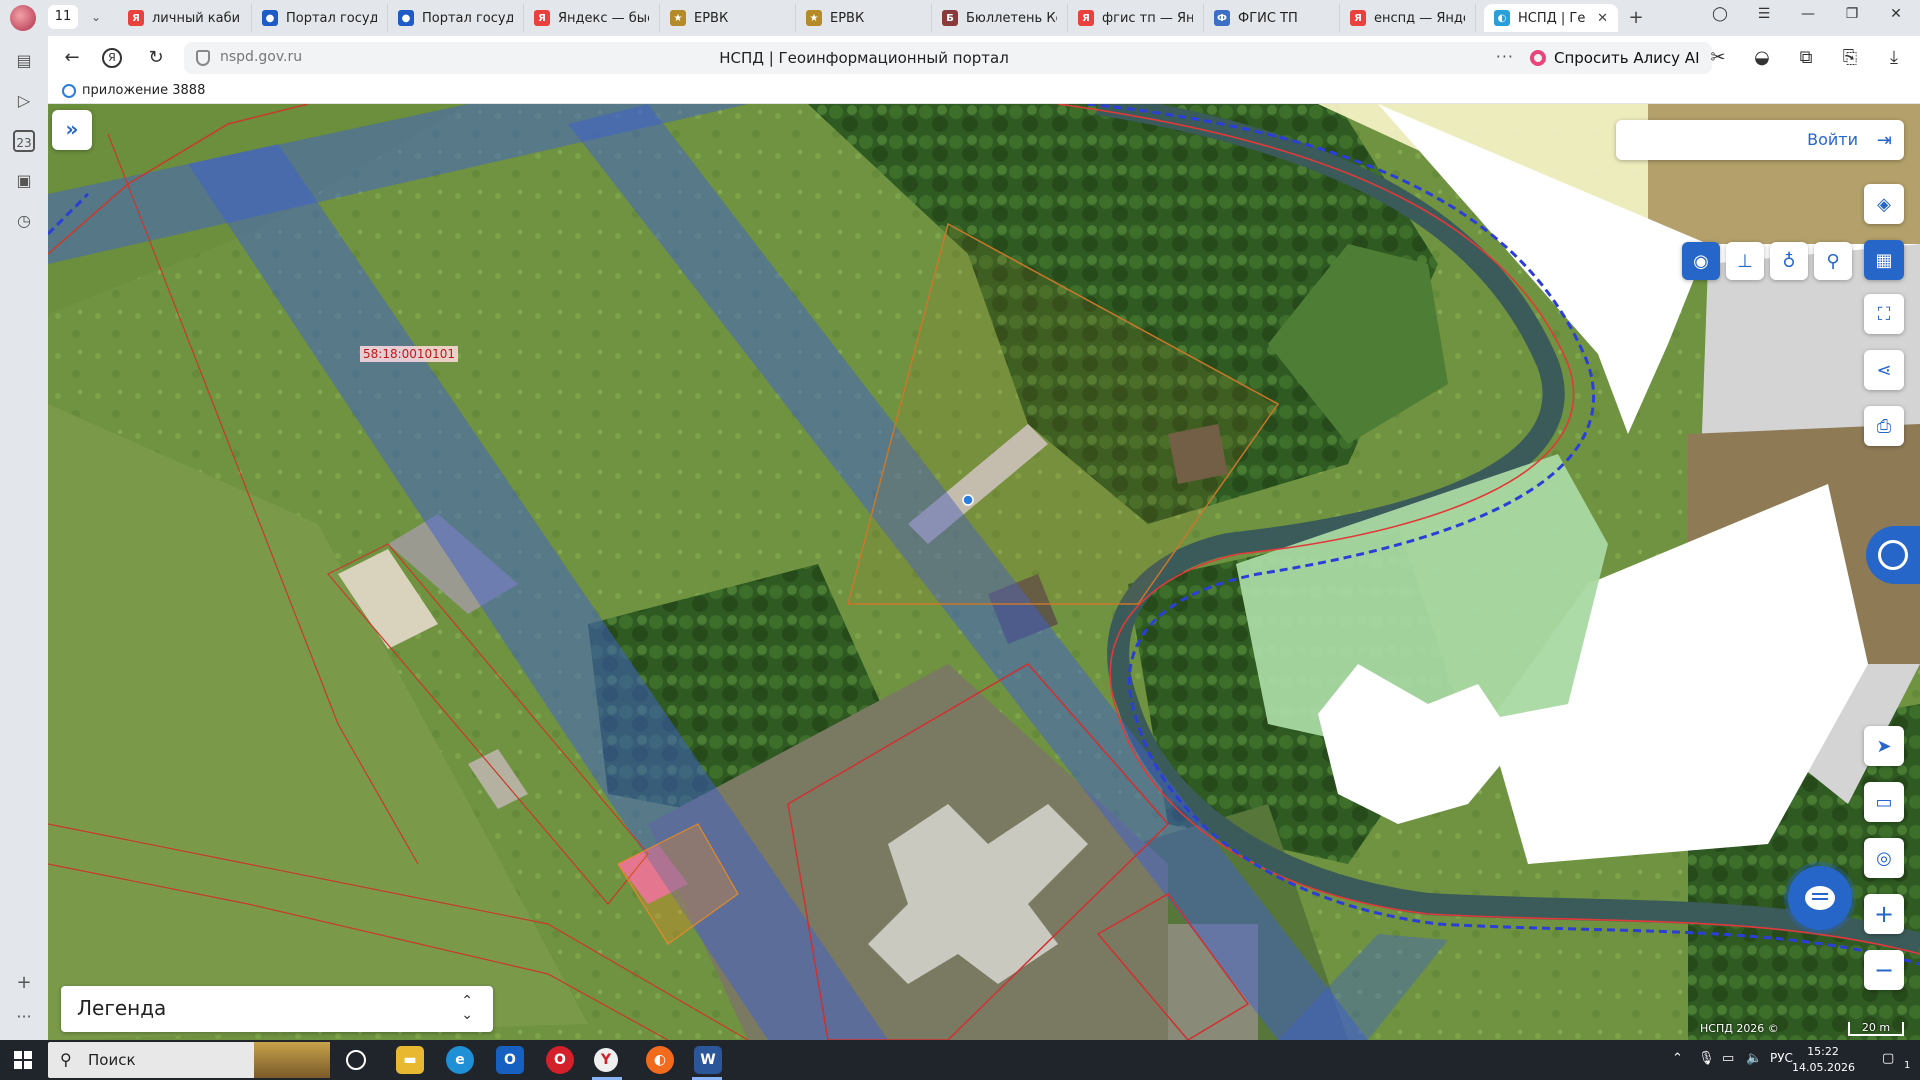  What do you see at coordinates (24, 181) in the screenshot?
I see `screenshot-icon: ▣` at bounding box center [24, 181].